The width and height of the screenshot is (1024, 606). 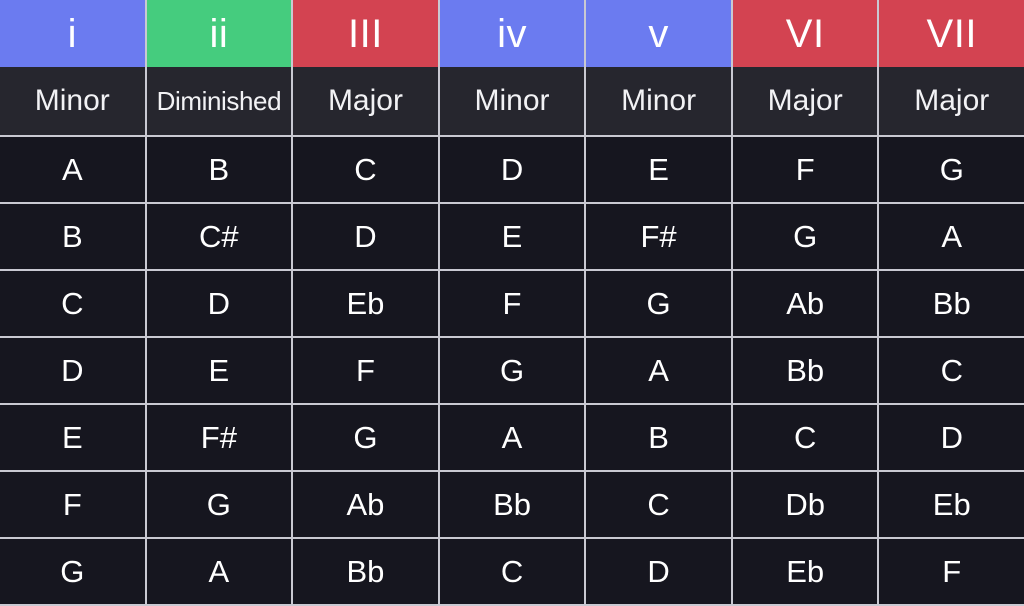 What do you see at coordinates (220, 236) in the screenshot?
I see `chord-cell: C#` at bounding box center [220, 236].